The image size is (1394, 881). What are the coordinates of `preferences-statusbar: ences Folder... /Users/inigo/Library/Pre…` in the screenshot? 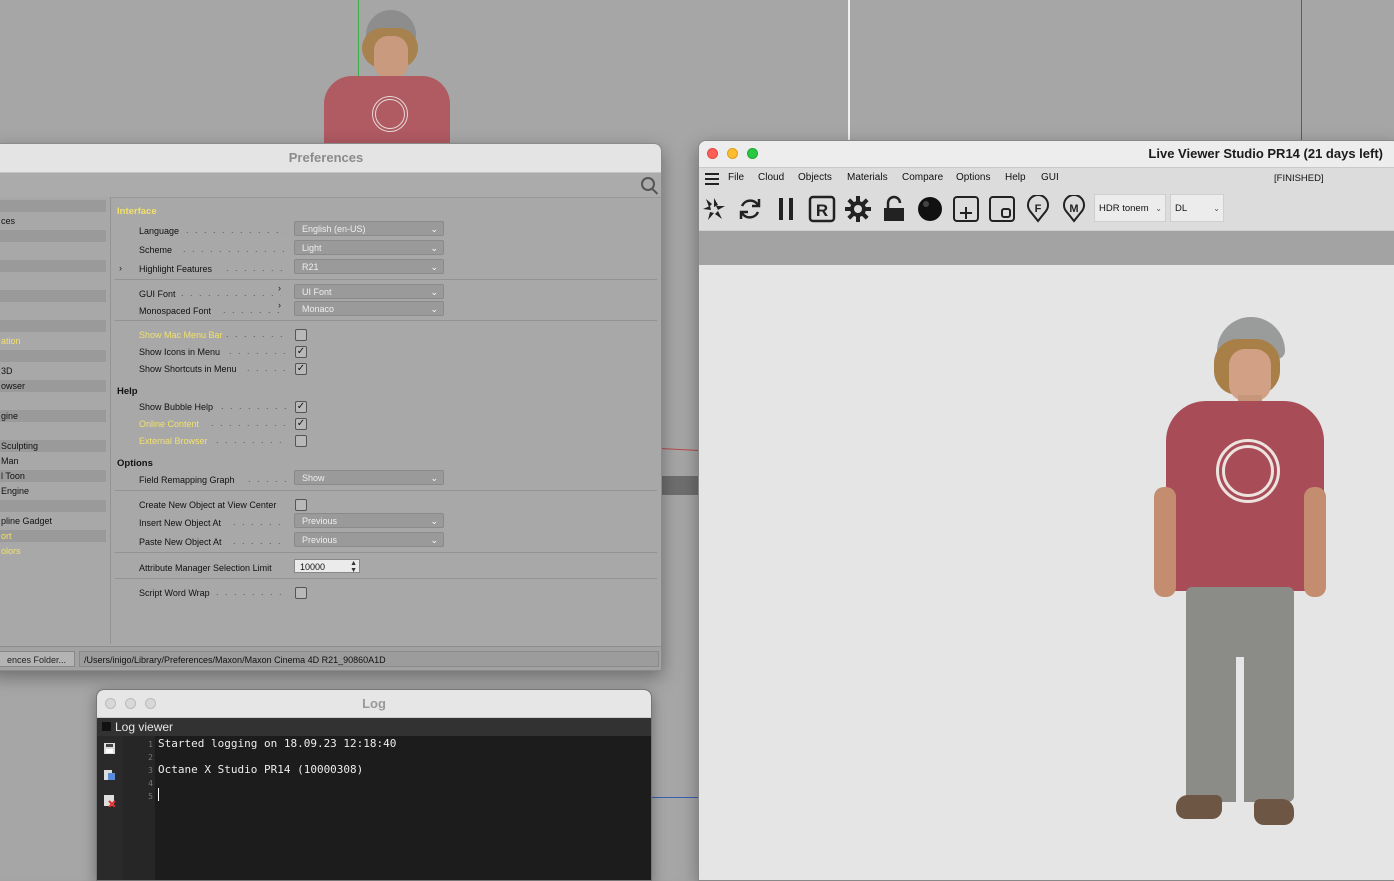 It's located at (330, 658).